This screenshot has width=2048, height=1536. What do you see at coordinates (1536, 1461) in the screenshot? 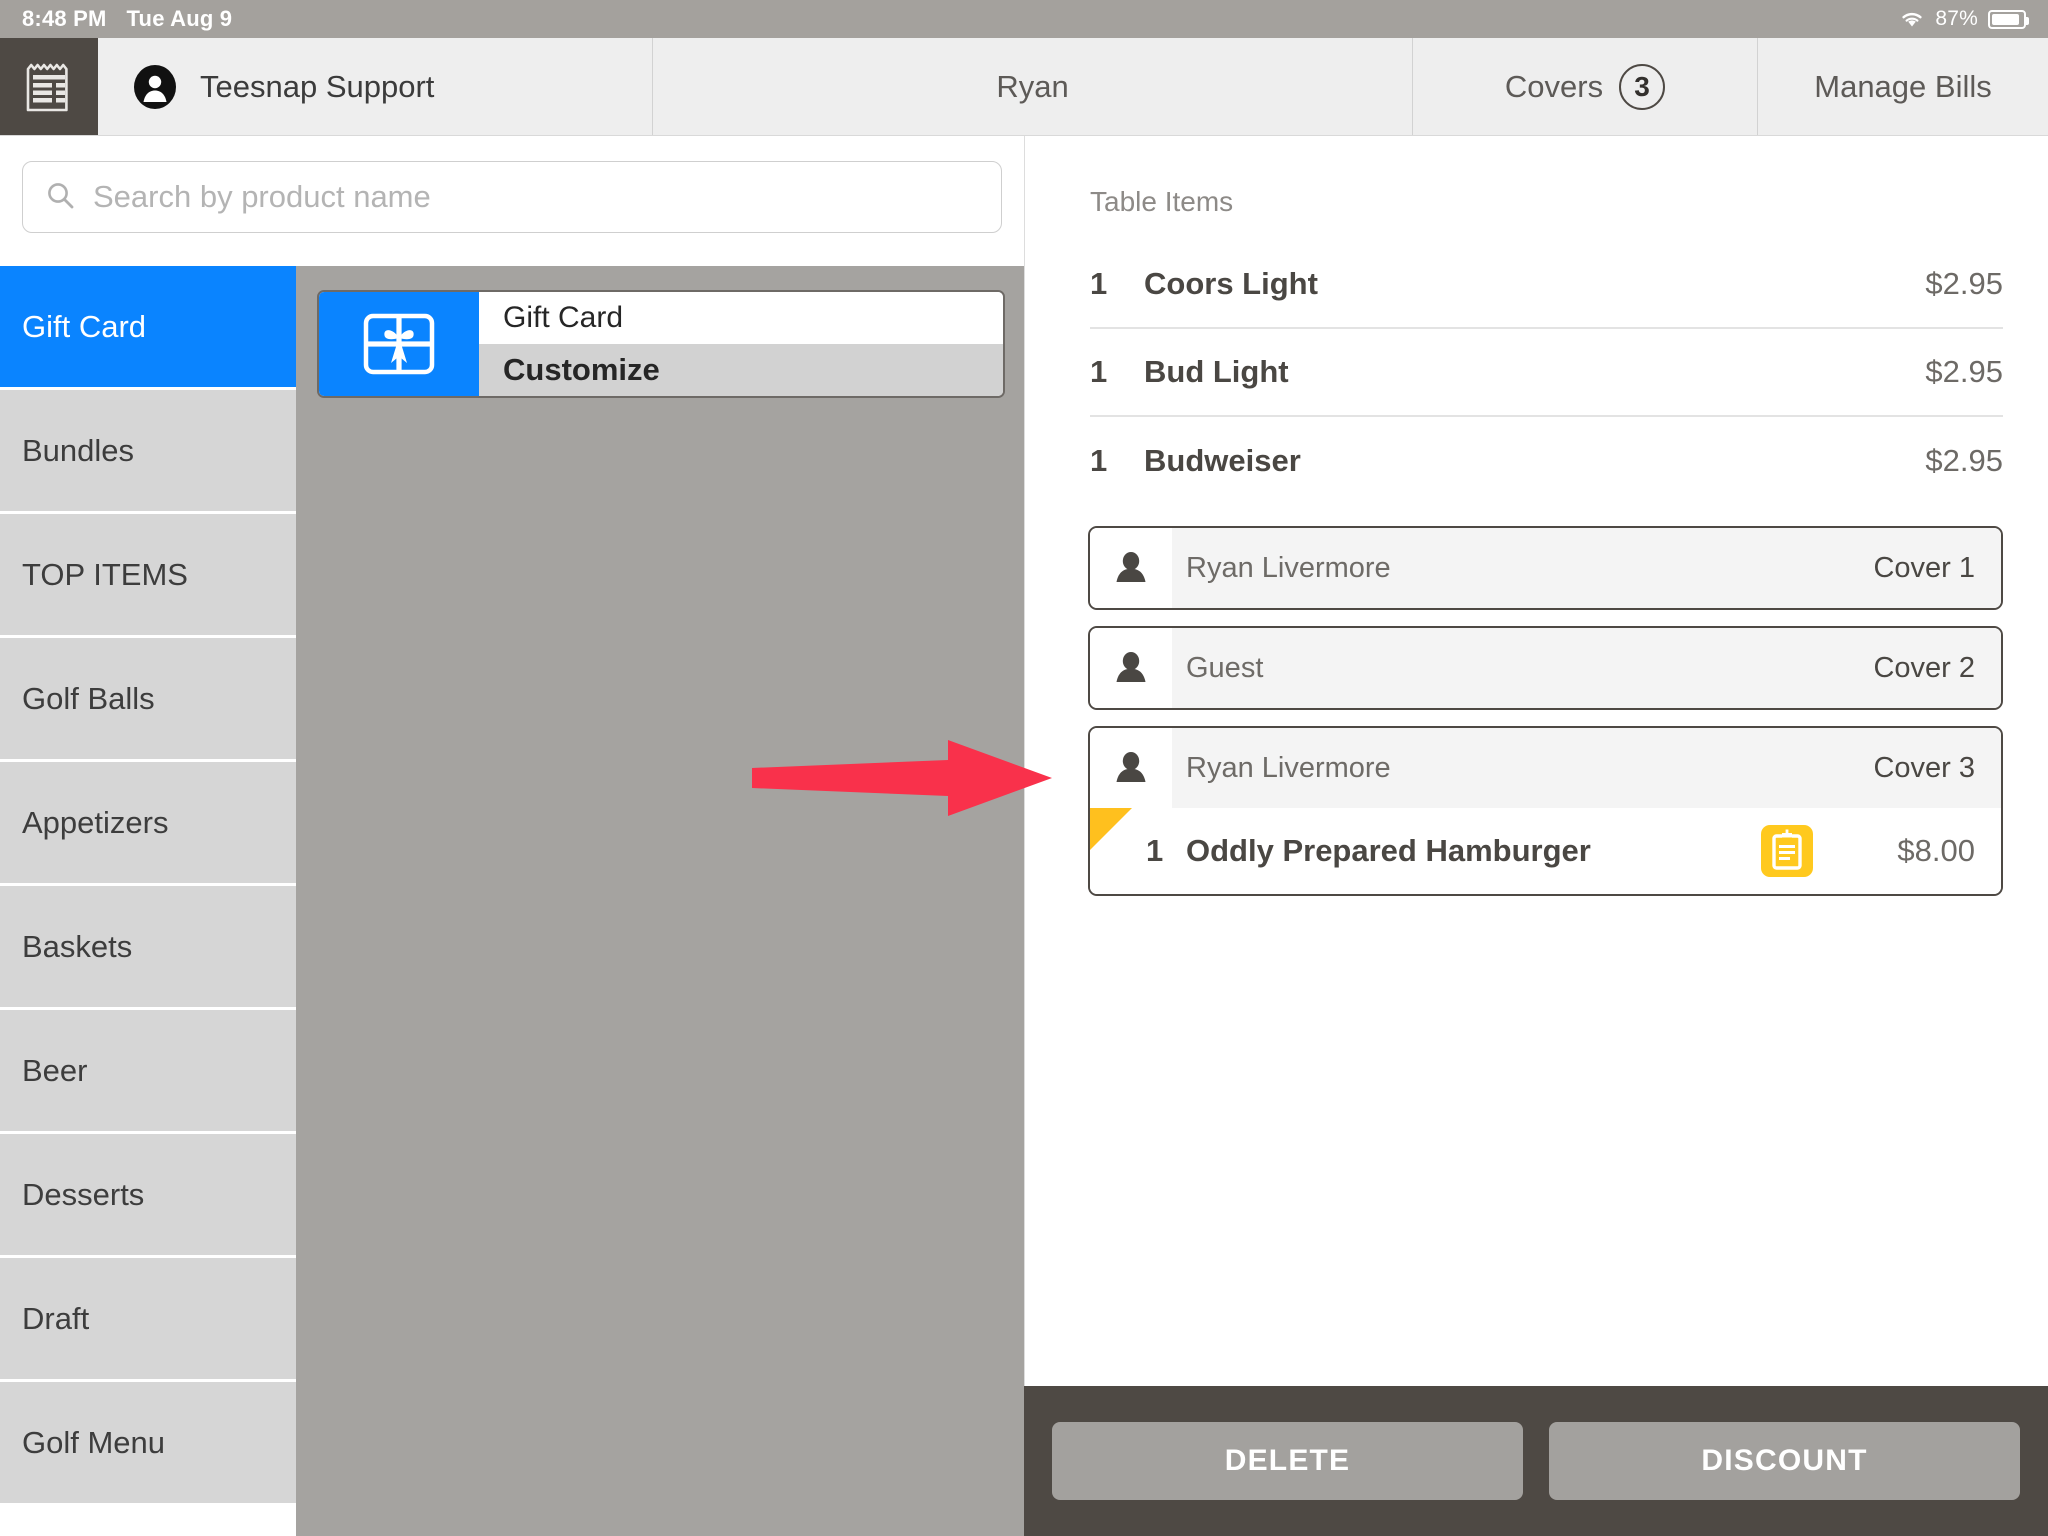
I see `order-action-bar: DELETE DISCOUNT` at bounding box center [1536, 1461].